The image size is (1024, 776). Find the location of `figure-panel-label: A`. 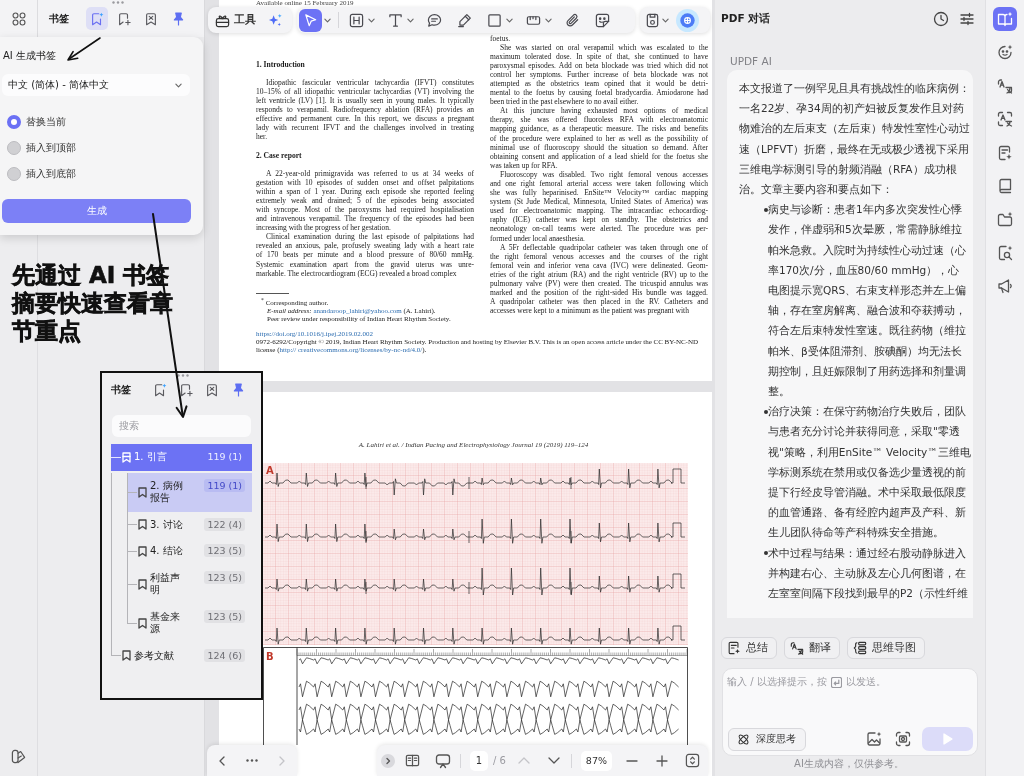

figure-panel-label: A is located at coordinates (270, 470).